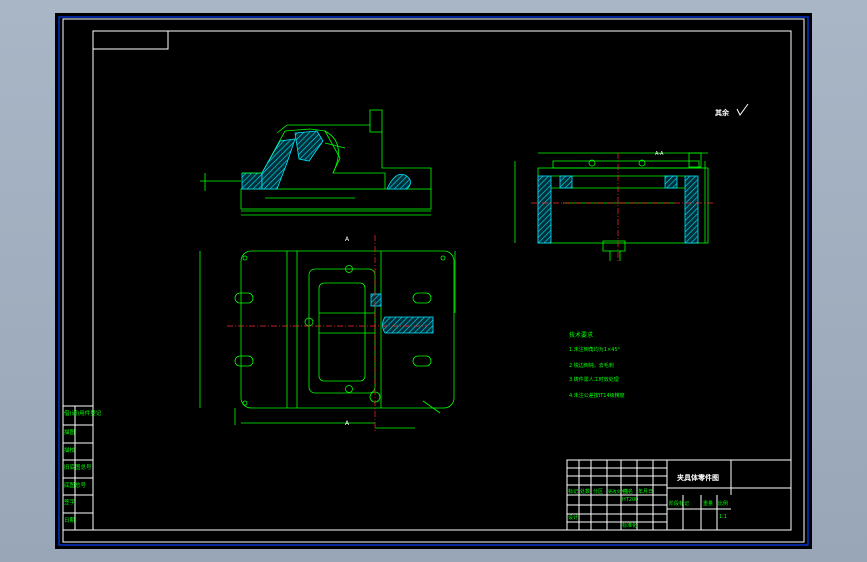  Describe the element at coordinates (347, 239) in the screenshot. I see `section-label-top: A` at that location.